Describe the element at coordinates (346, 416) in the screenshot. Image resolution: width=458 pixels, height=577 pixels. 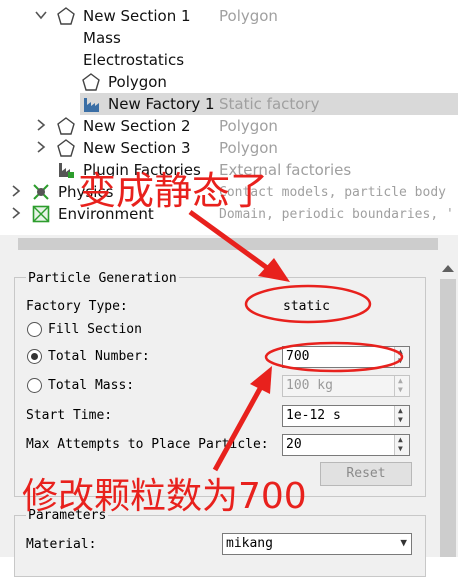
I see `start-time-spinbox: 1e-12 s ▲ ▼` at that location.